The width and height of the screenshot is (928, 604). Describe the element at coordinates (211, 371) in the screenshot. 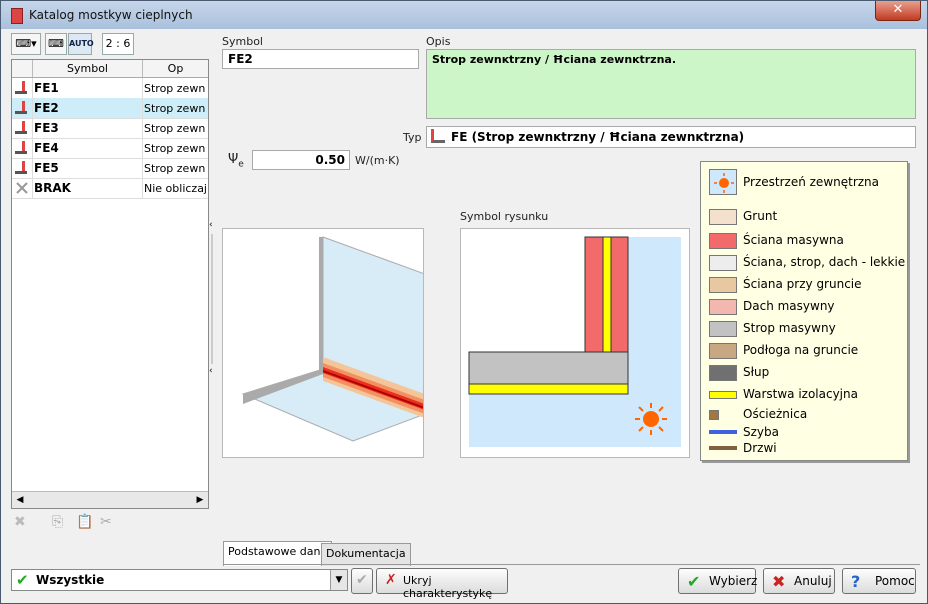

I see `collapse-left-icon-bottom: ‹` at that location.